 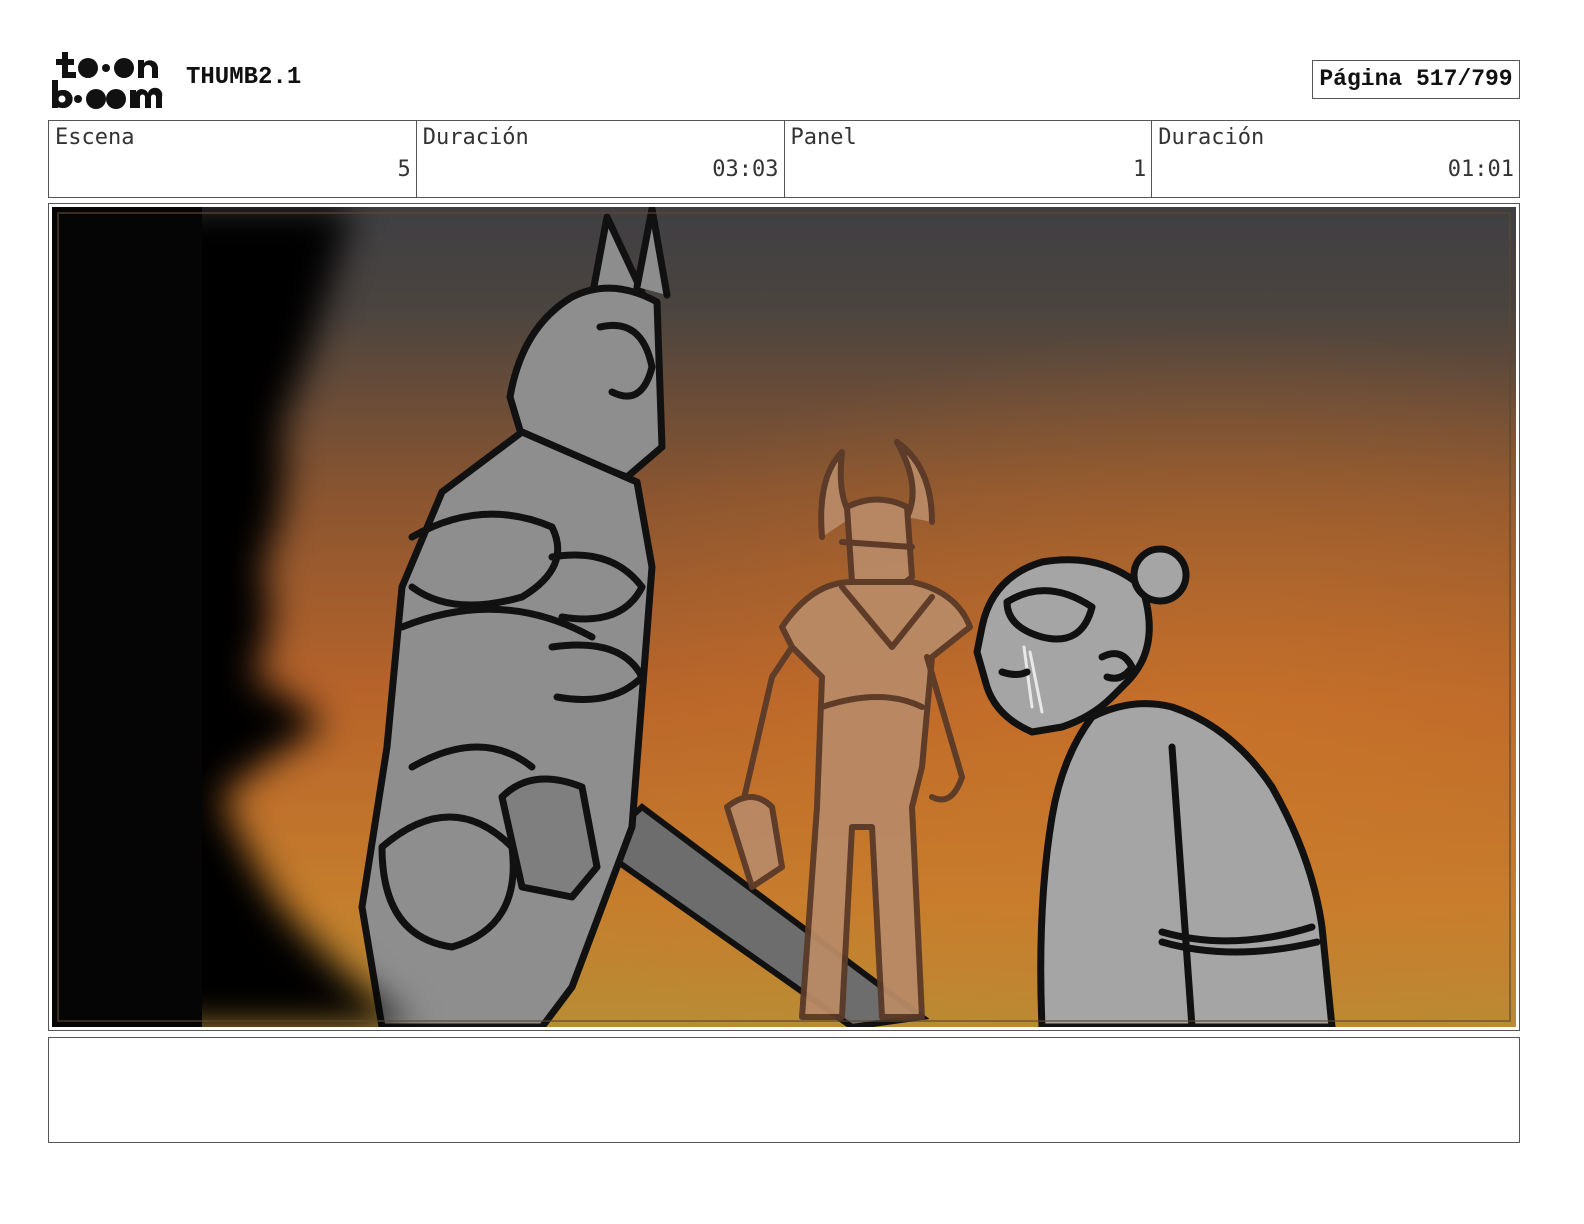 What do you see at coordinates (1140, 169) in the screenshot?
I see `panel-value: 1` at bounding box center [1140, 169].